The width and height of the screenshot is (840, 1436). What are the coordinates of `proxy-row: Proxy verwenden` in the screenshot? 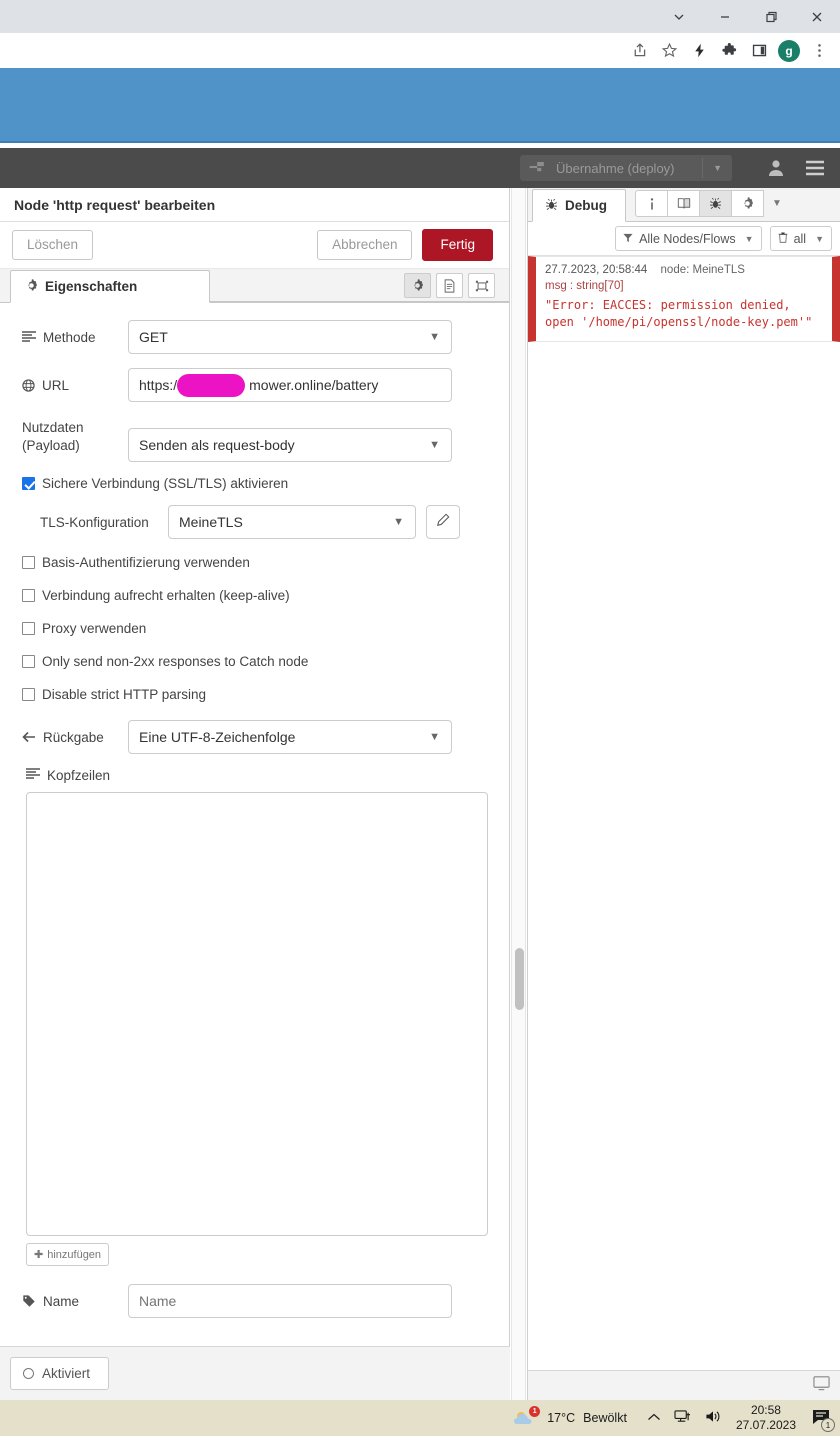 It's located at (255, 628).